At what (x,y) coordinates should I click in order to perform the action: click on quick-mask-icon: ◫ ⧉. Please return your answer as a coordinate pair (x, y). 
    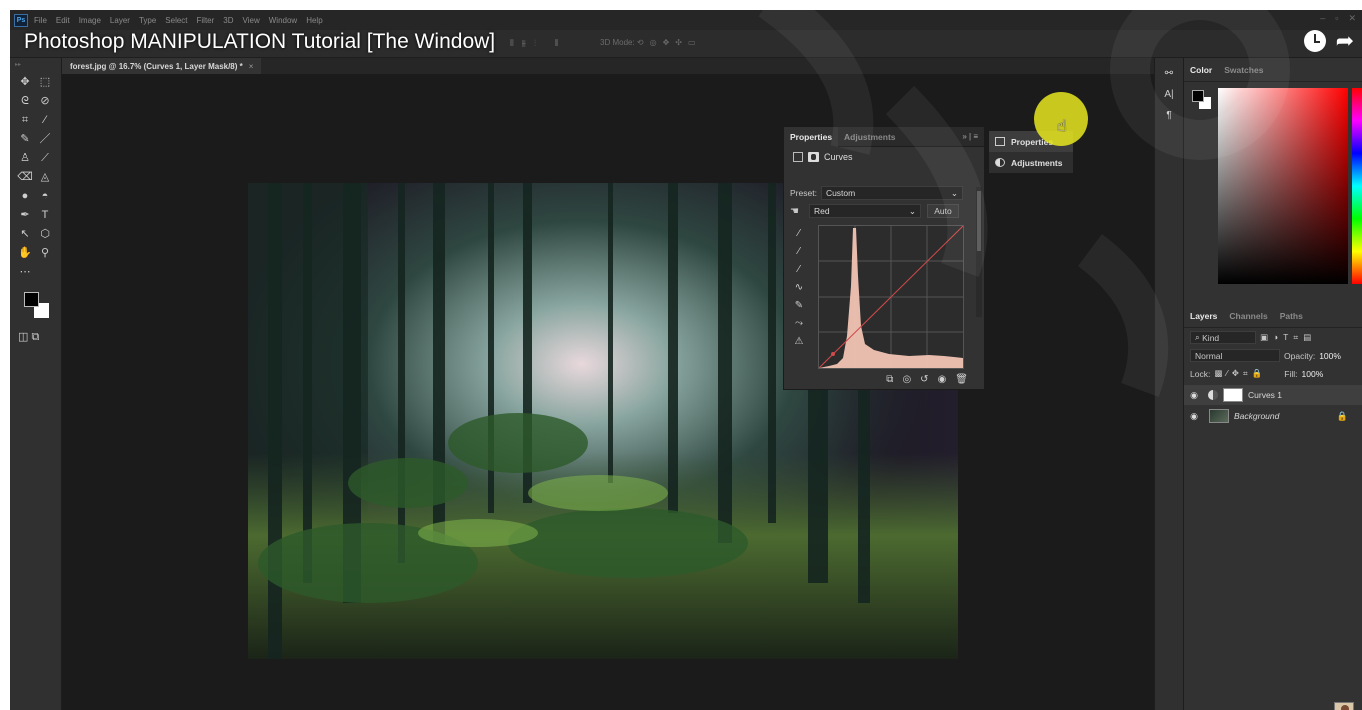
    Looking at the image, I should click on (28, 337).